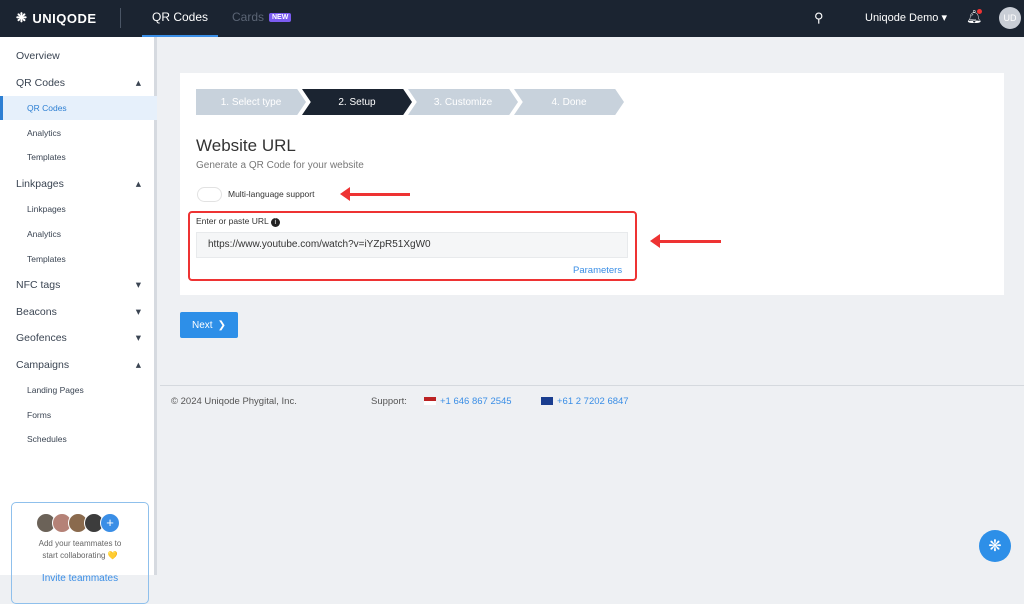 The image size is (1024, 604). I want to click on sidebar-item-landing-pages: Landing Pages, so click(78, 390).